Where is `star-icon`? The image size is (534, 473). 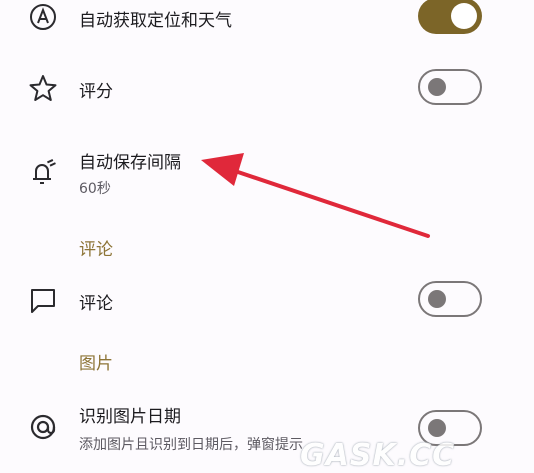
star-icon is located at coordinates (43, 88).